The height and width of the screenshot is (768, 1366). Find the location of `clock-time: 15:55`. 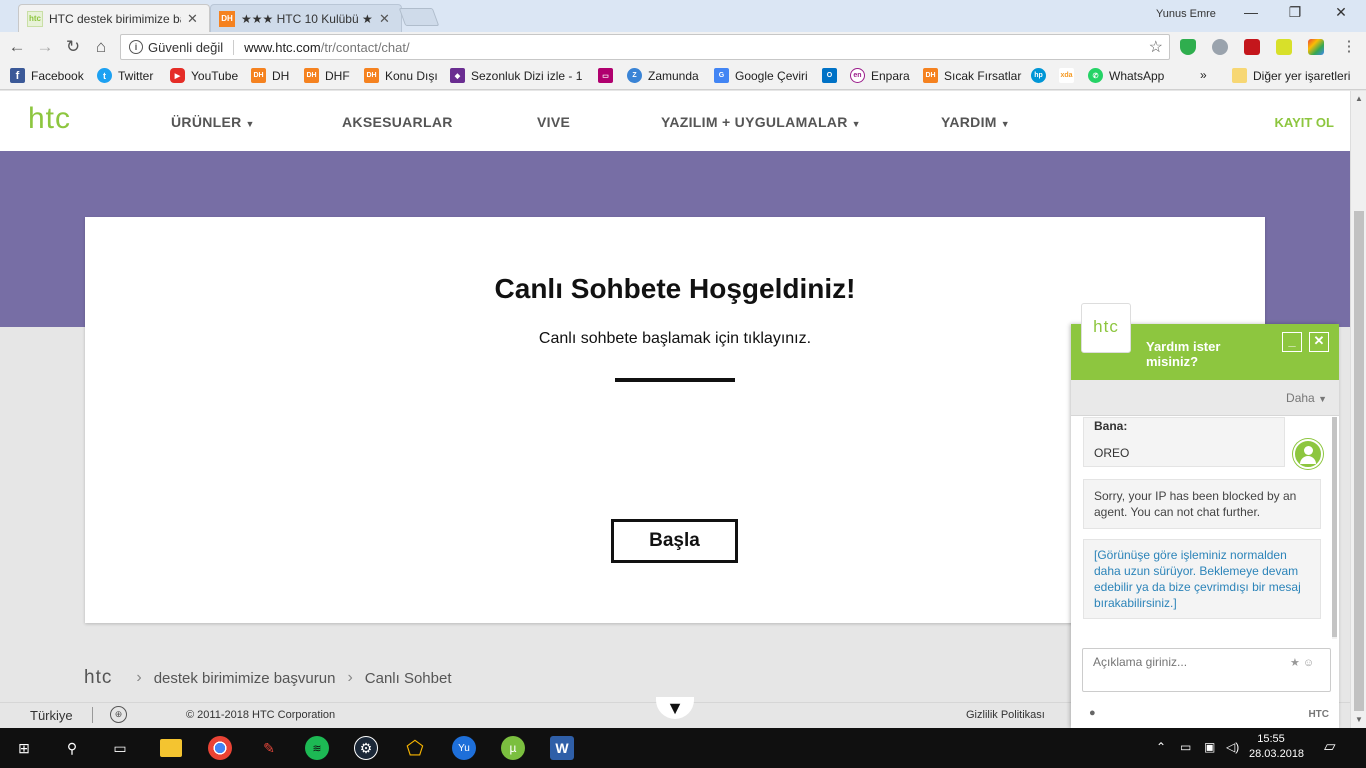

clock-time: 15:55 is located at coordinates (1271, 739).